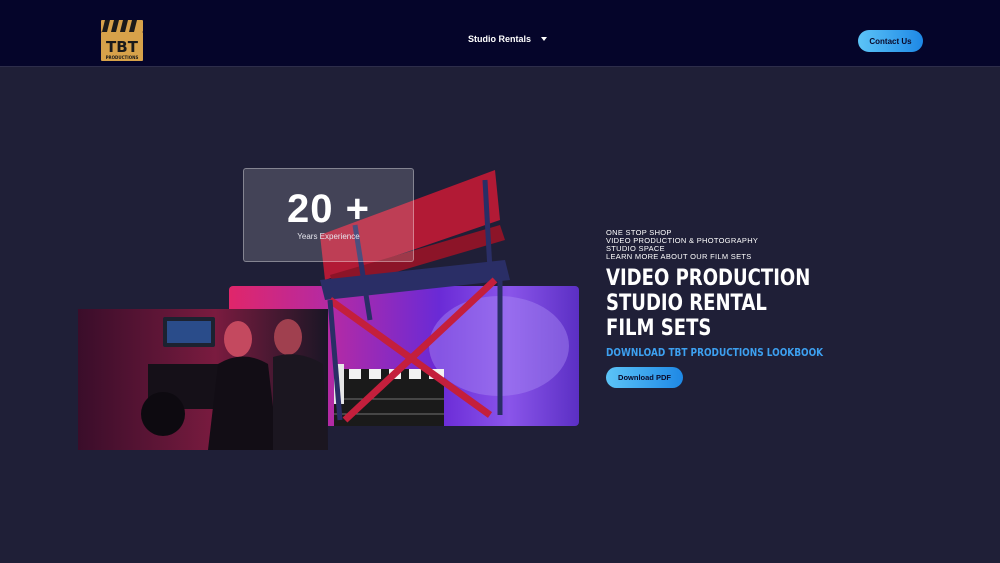 Image resolution: width=1000 pixels, height=563 pixels. I want to click on tbt-productions-logo-icon: TBT PRODUCTIONS, so click(122, 40).